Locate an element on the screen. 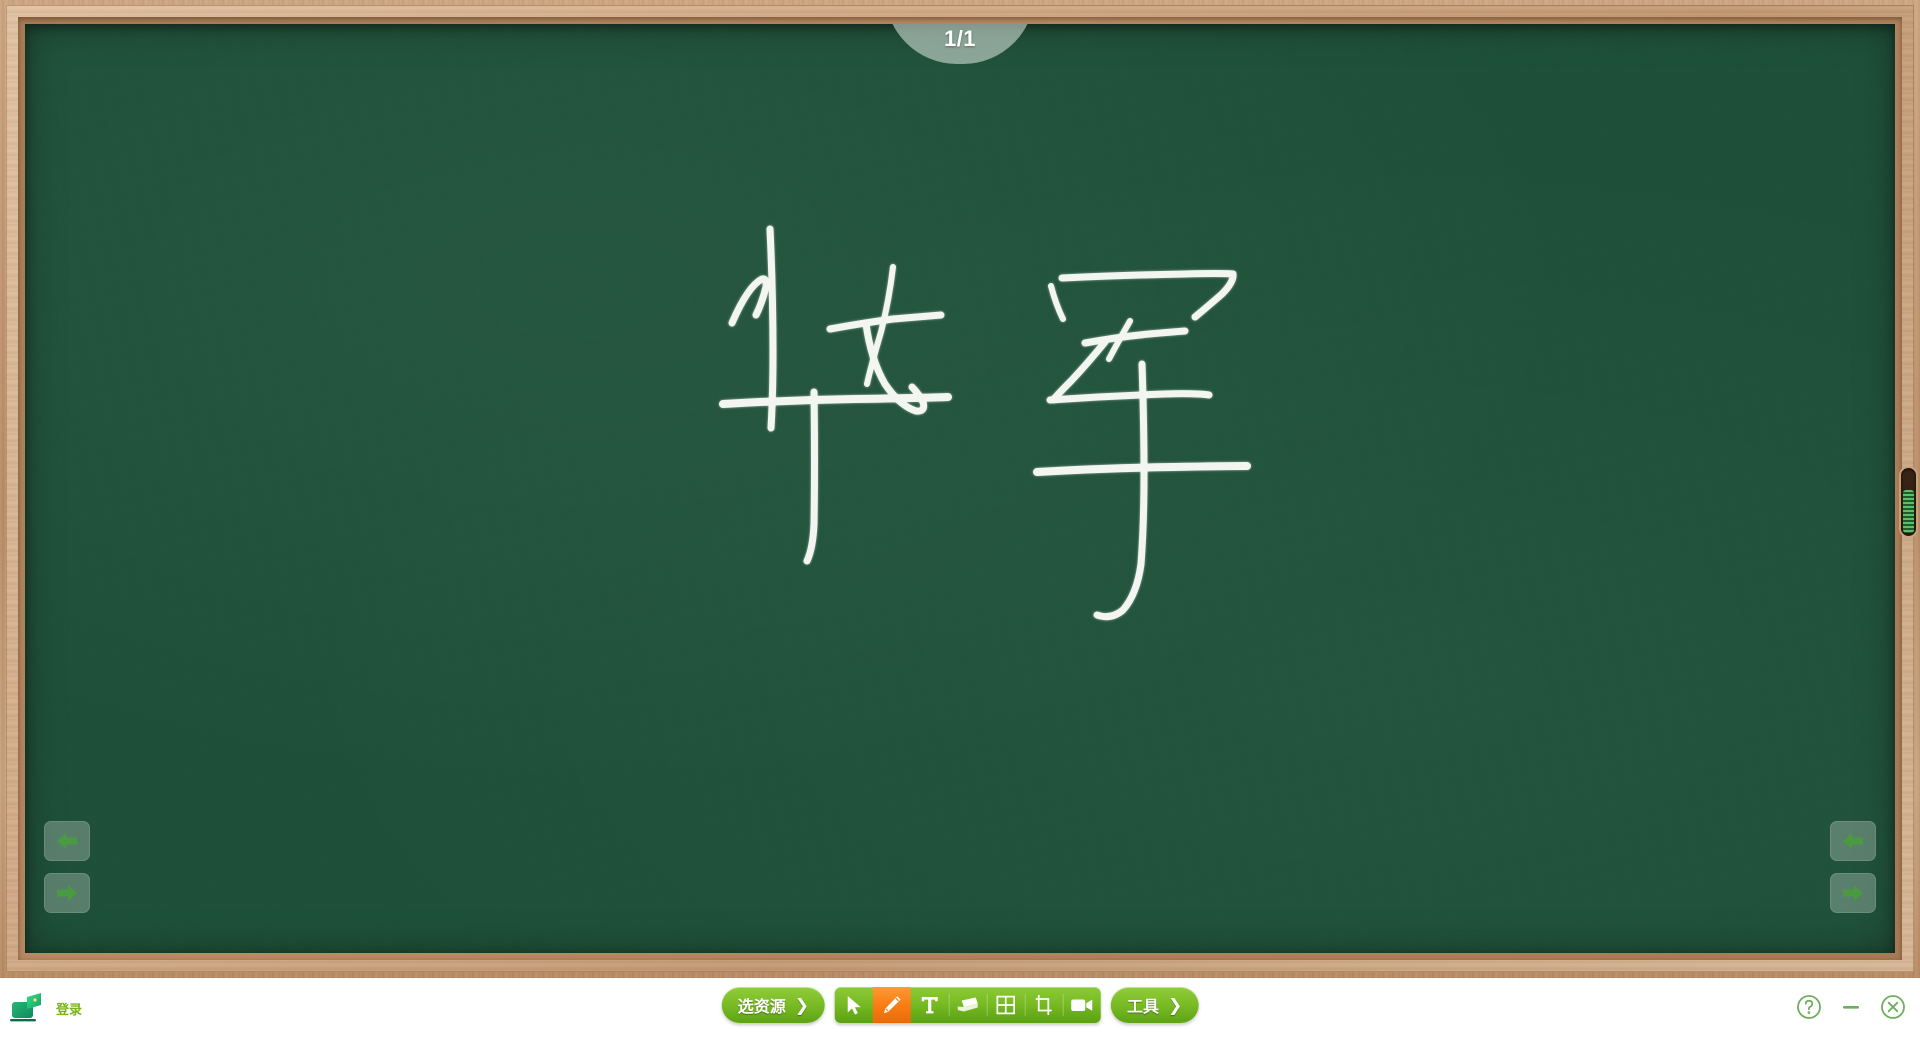 The height and width of the screenshot is (1040, 1920). text-tool is located at coordinates (930, 1005).